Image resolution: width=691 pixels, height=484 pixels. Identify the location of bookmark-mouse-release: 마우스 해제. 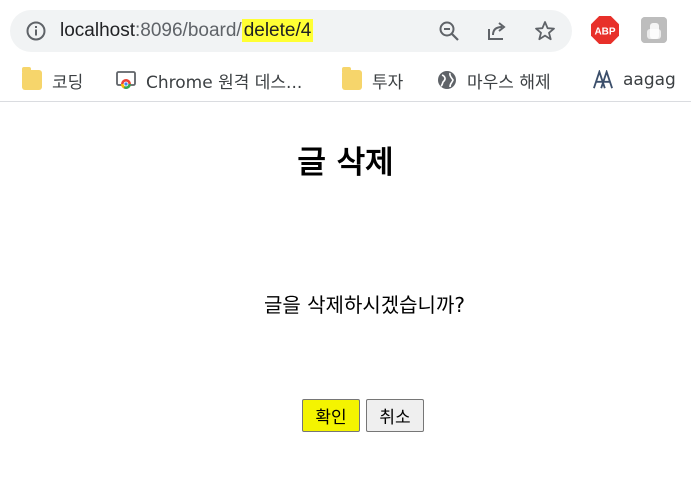
(494, 80).